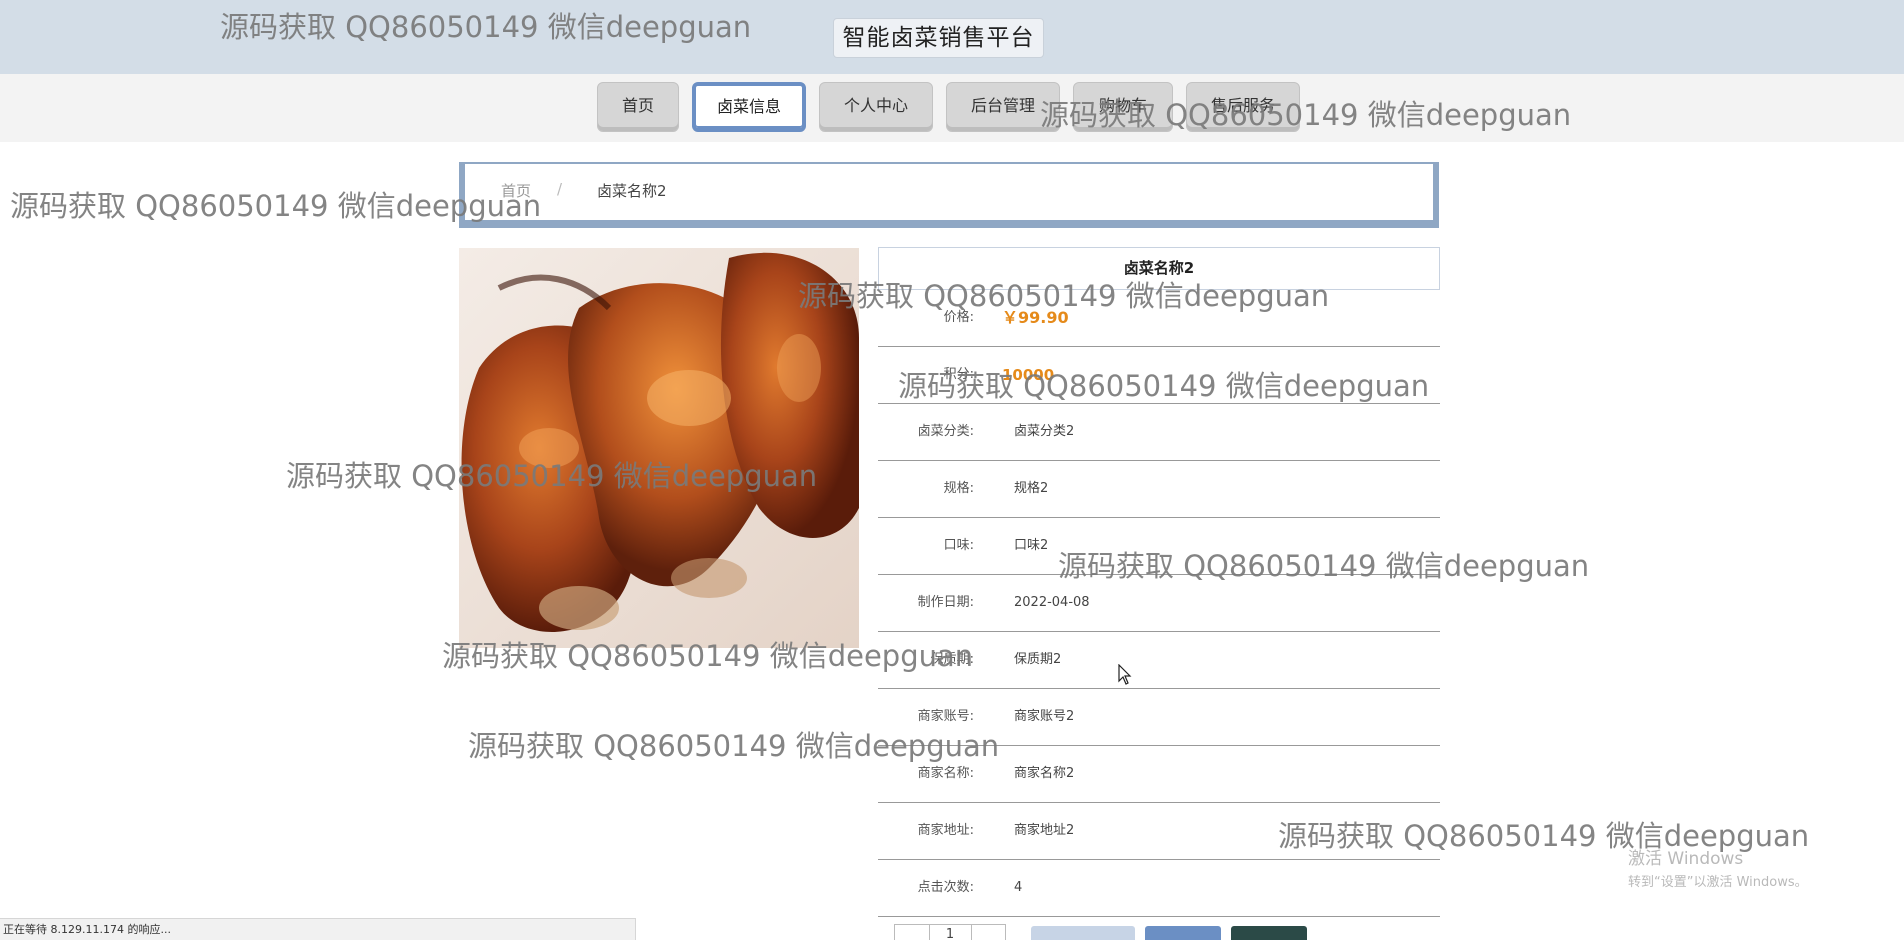  What do you see at coordinates (1243, 107) in the screenshot?
I see `nav-after-sales: 售后服务` at bounding box center [1243, 107].